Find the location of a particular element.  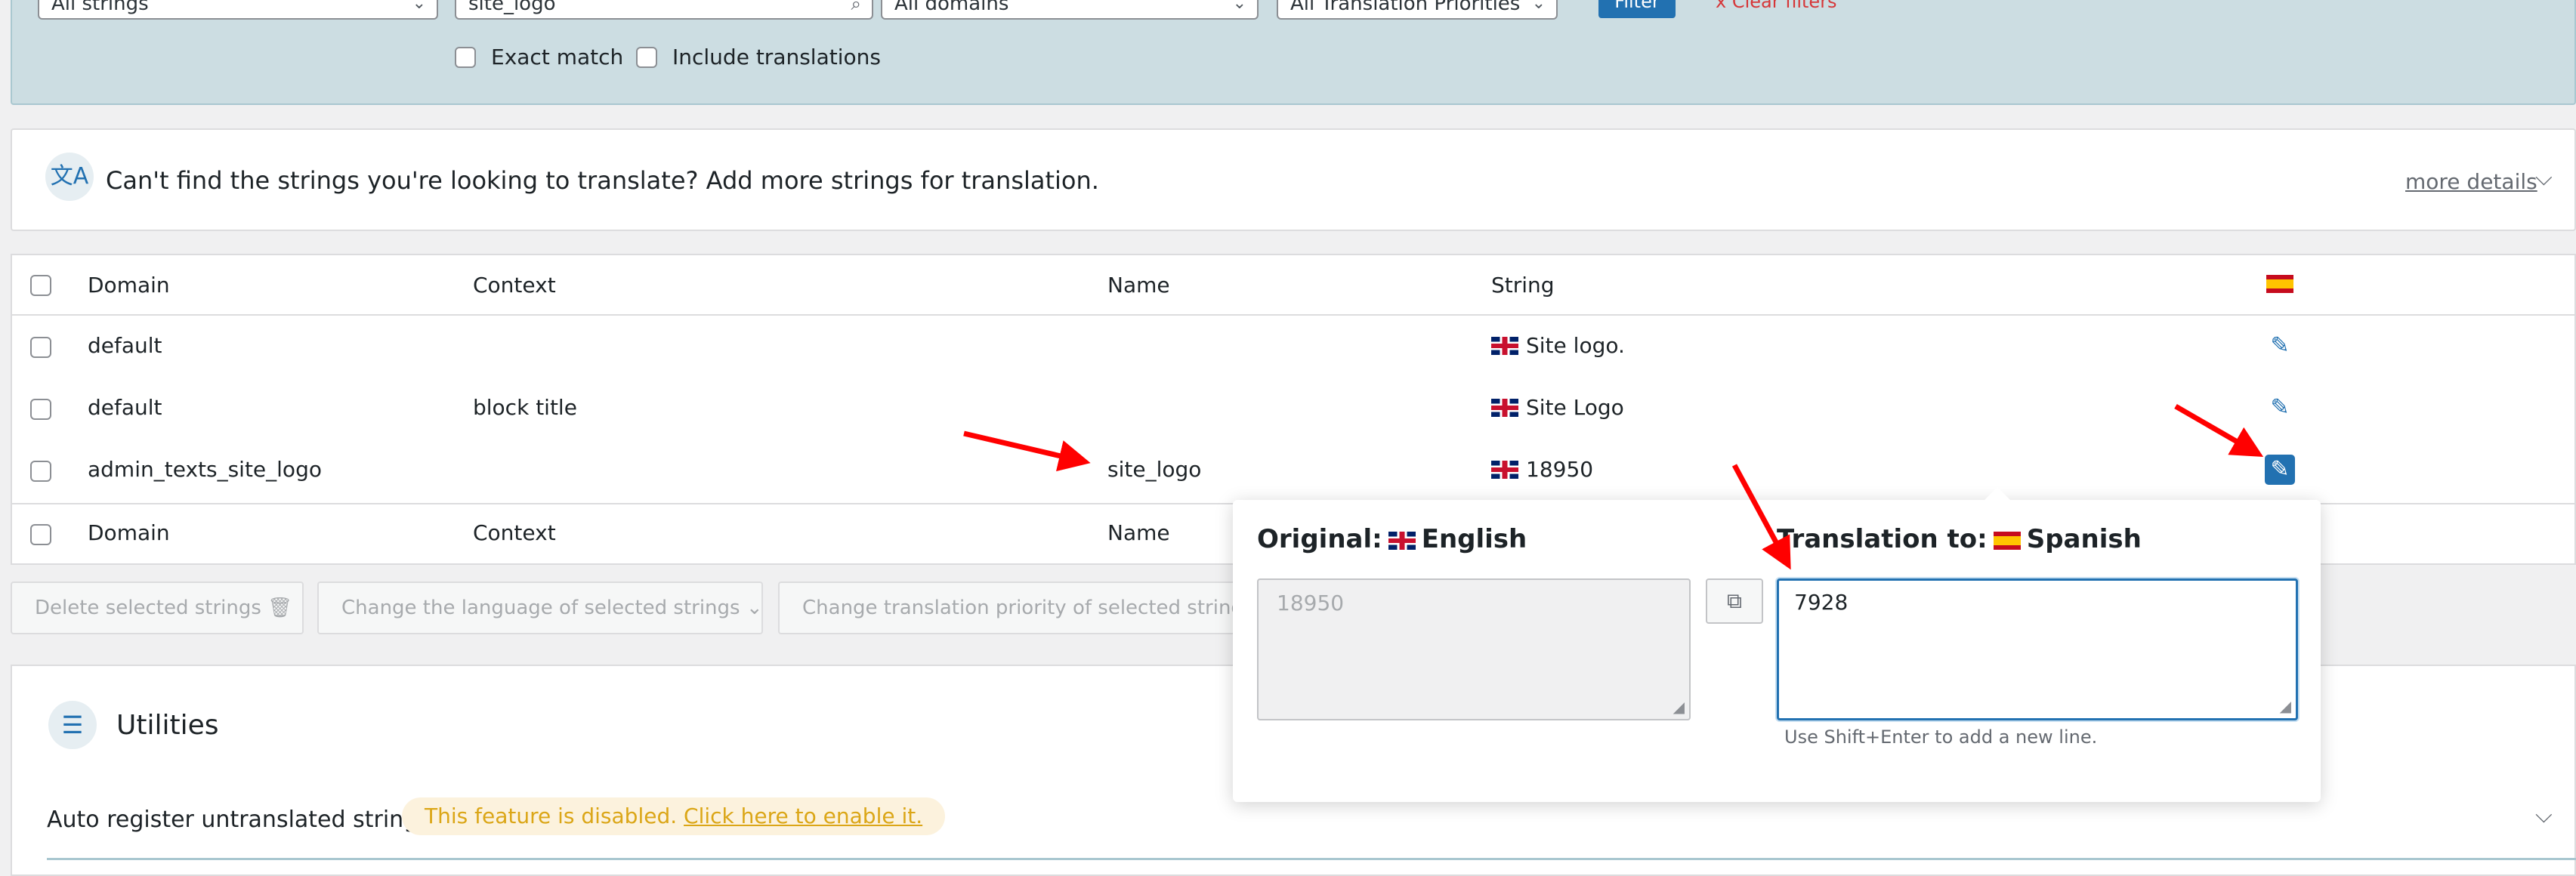

row-context: block title is located at coordinates (525, 407).